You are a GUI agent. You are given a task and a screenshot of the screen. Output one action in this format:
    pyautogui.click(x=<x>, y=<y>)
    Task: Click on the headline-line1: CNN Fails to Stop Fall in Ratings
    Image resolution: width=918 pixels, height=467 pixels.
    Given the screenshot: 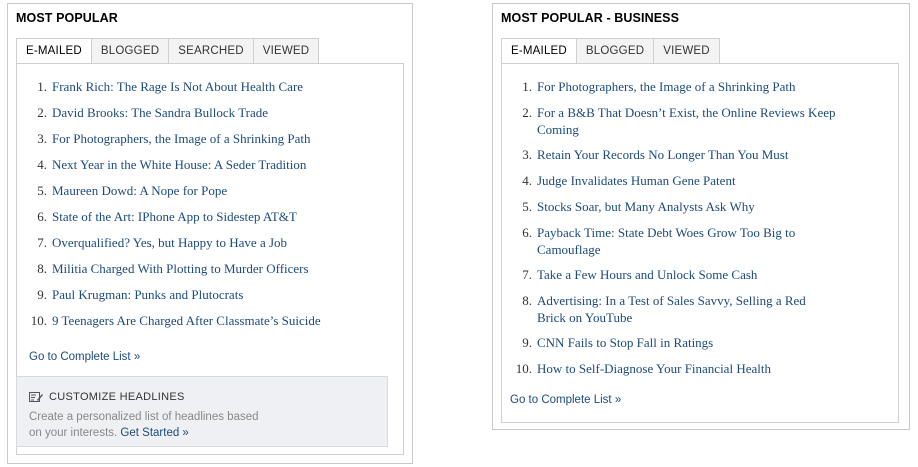 What is the action you would take?
    pyautogui.click(x=625, y=342)
    